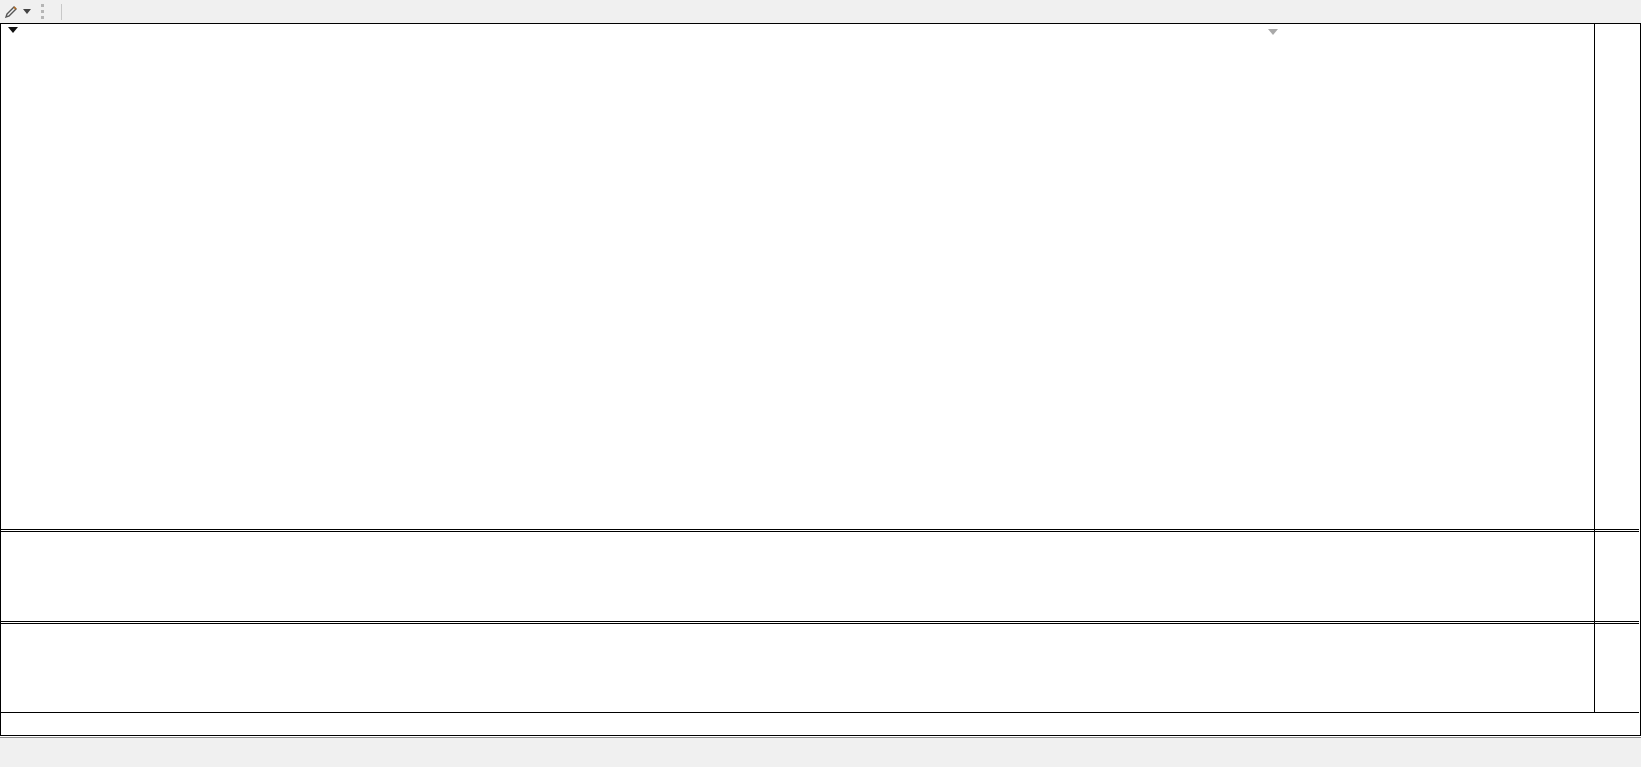  What do you see at coordinates (820, 752) in the screenshot?
I see `chart-tab-bar` at bounding box center [820, 752].